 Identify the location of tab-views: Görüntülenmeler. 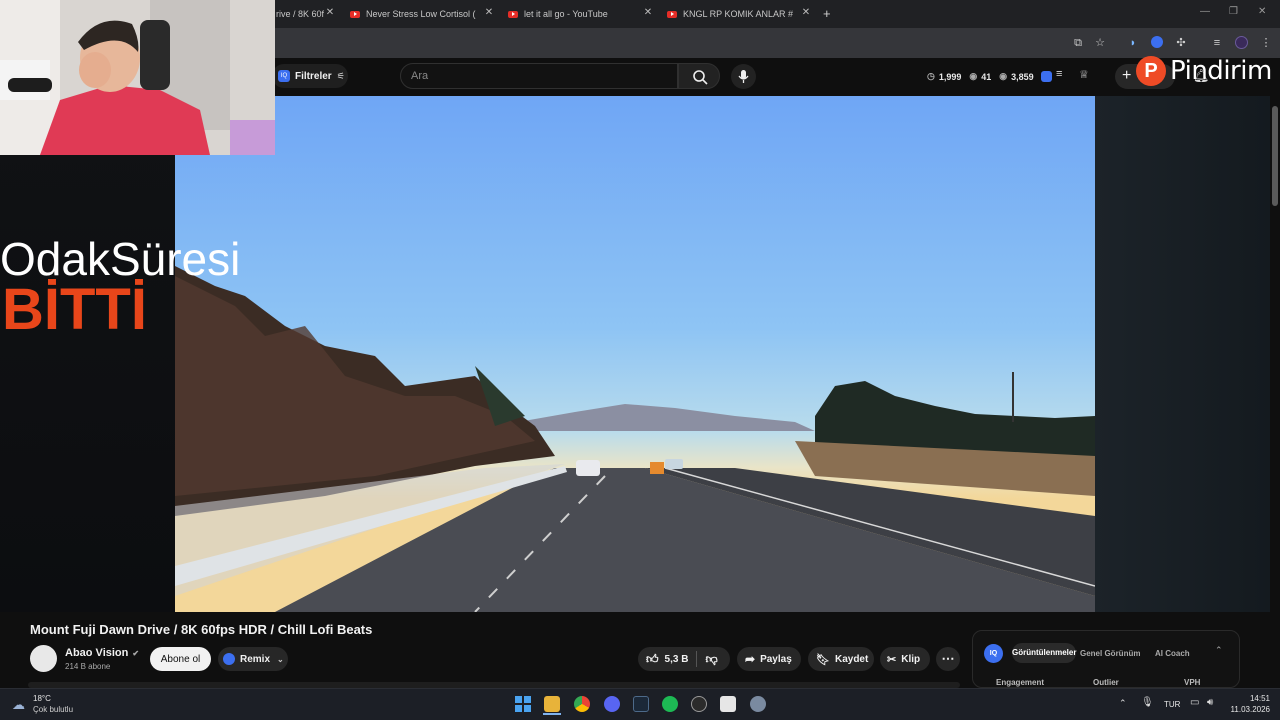
(1044, 653).